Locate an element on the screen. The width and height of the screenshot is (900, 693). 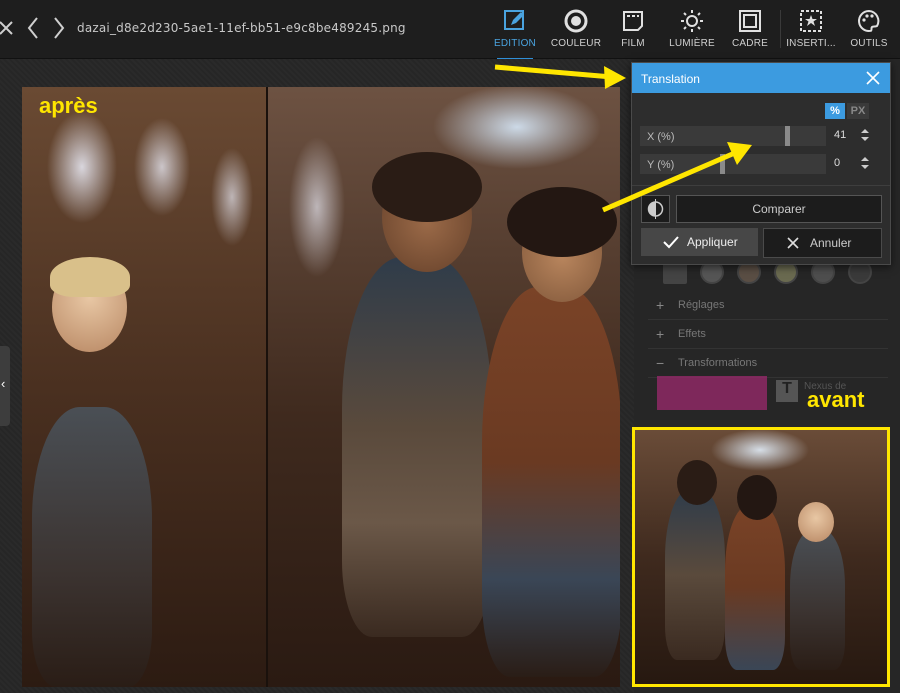
tool-label: LUMIÈRE is located at coordinates (692, 43).